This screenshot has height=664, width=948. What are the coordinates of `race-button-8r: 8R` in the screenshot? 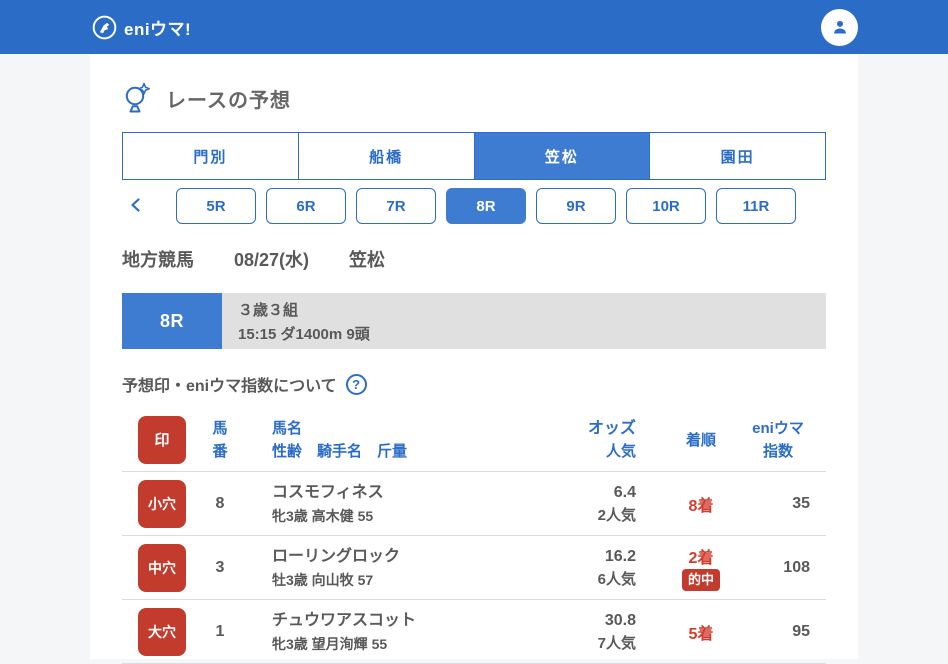 It's located at (486, 206).